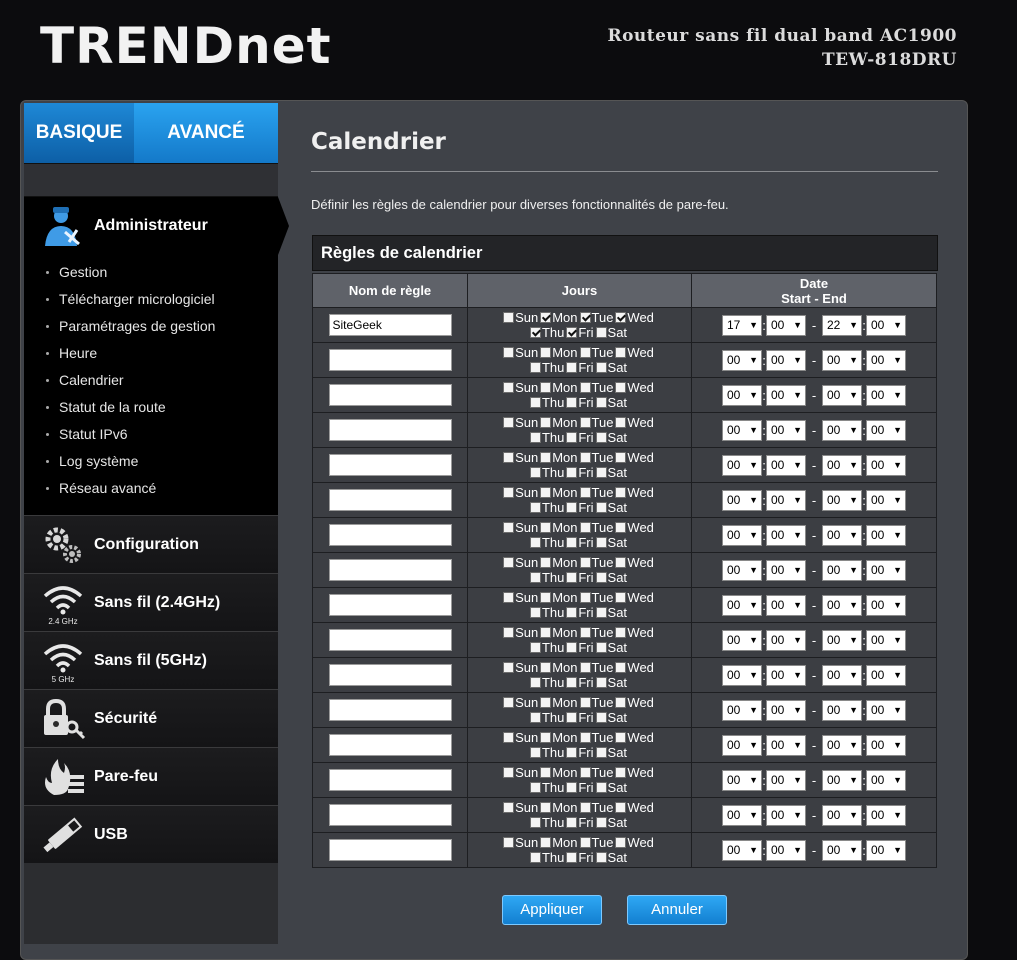  What do you see at coordinates (151, 776) in the screenshot?
I see `sidebar-item-pare-feu: Pare-feu` at bounding box center [151, 776].